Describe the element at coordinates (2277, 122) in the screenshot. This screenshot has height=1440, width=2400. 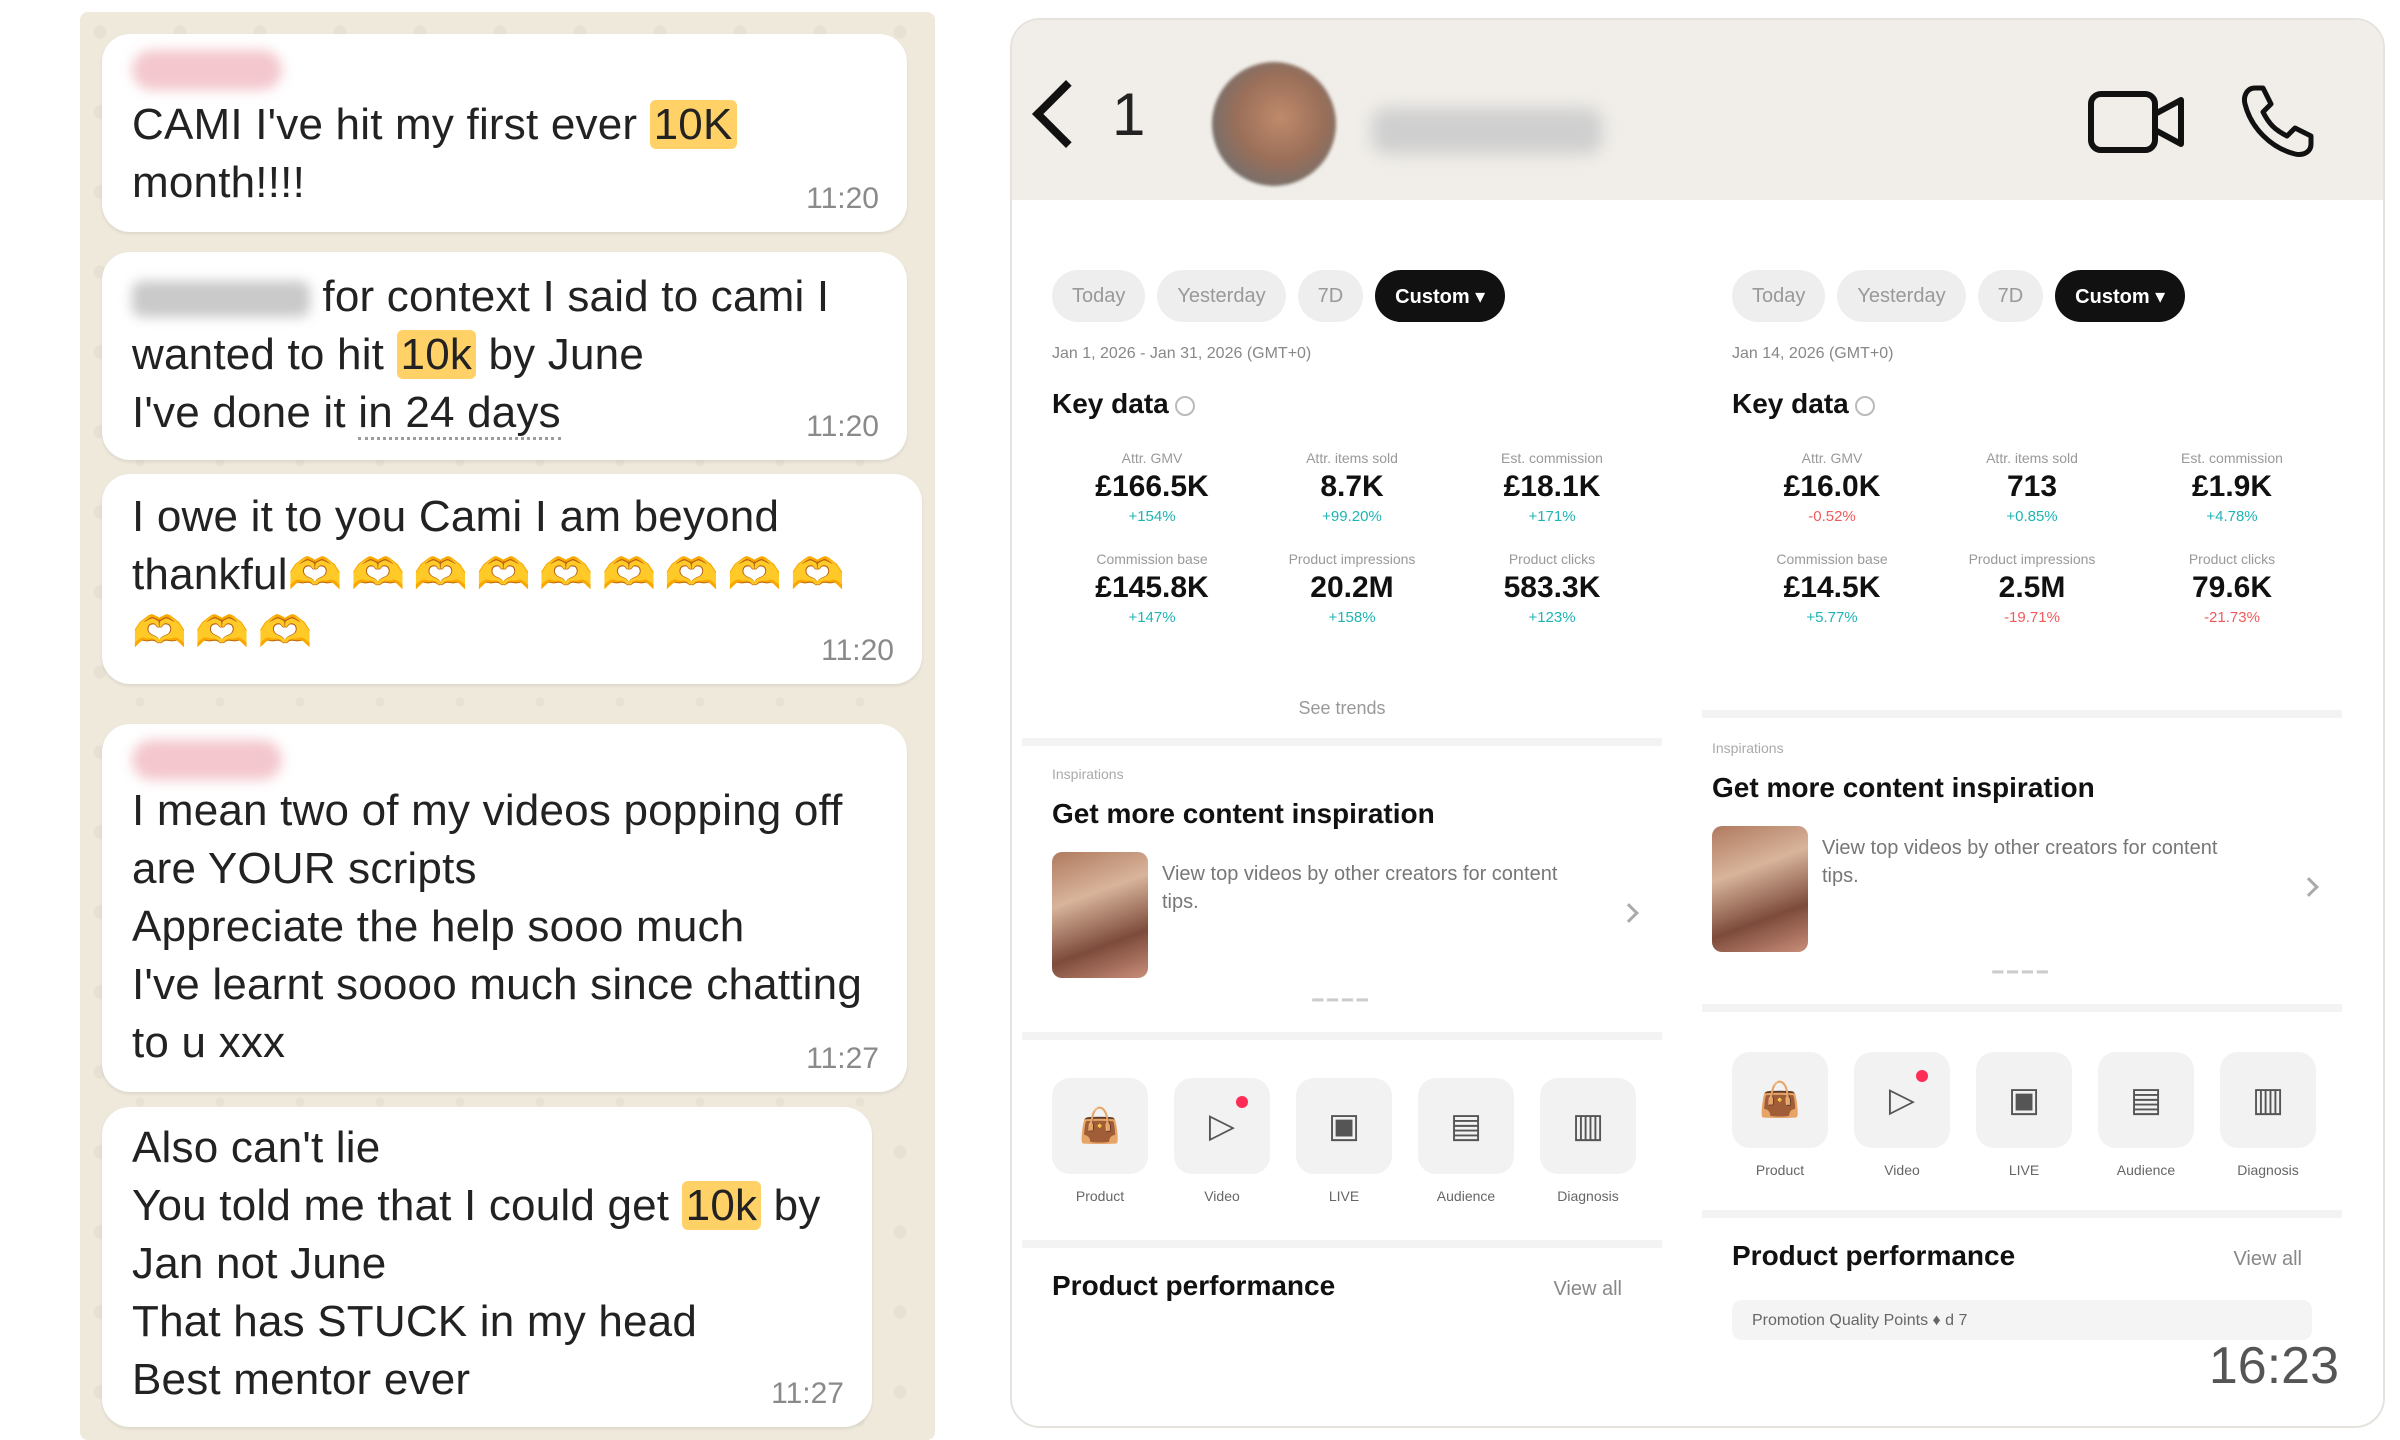
I see `phone-icon` at that location.